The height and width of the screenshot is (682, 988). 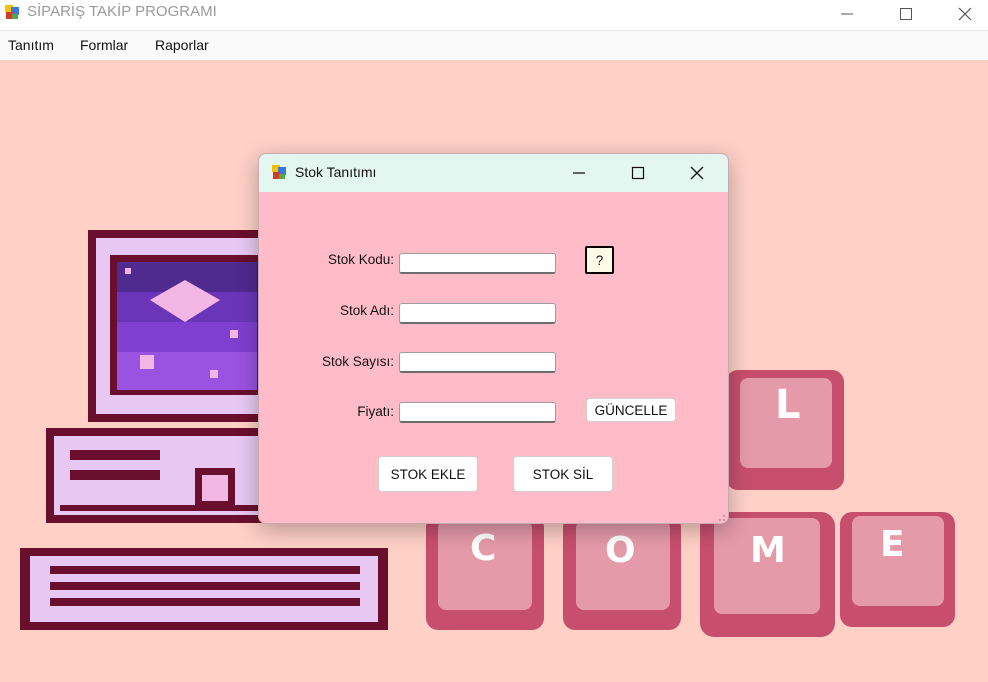 I want to click on guncelle-button: GÜNCELLE, so click(x=631, y=410).